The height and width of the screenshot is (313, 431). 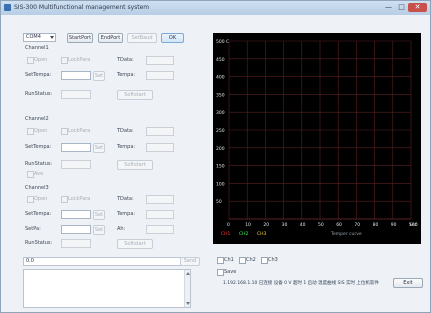 I want to click on channel2-set-button: Set, so click(x=99, y=148).